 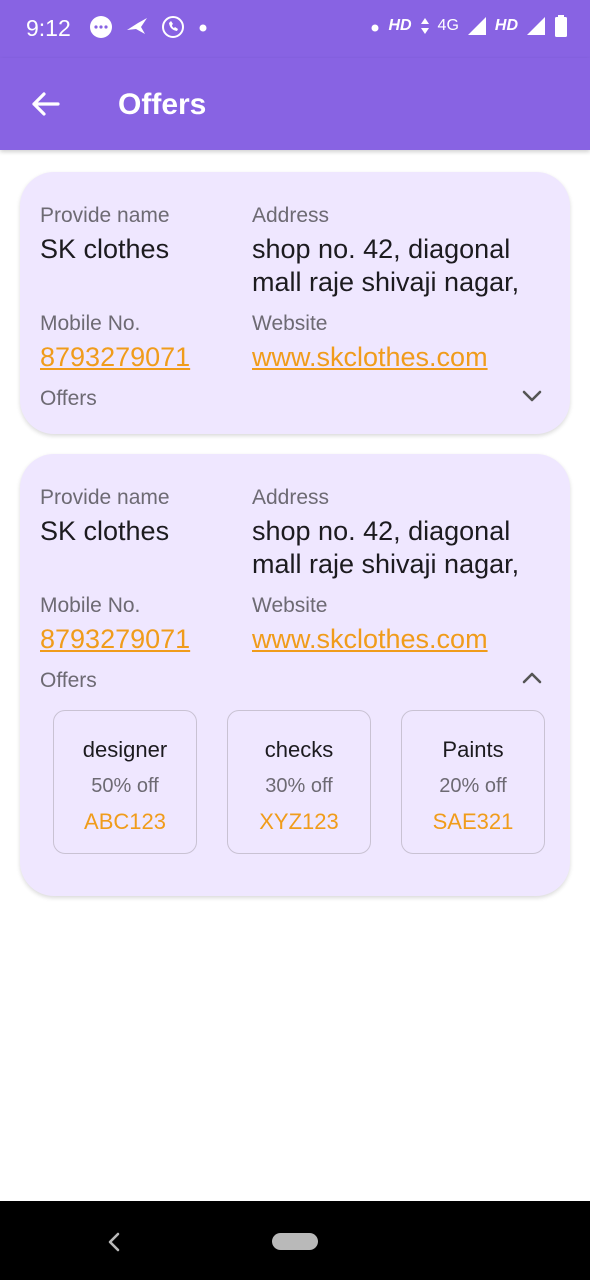 I want to click on battery-icon, so click(x=561, y=26).